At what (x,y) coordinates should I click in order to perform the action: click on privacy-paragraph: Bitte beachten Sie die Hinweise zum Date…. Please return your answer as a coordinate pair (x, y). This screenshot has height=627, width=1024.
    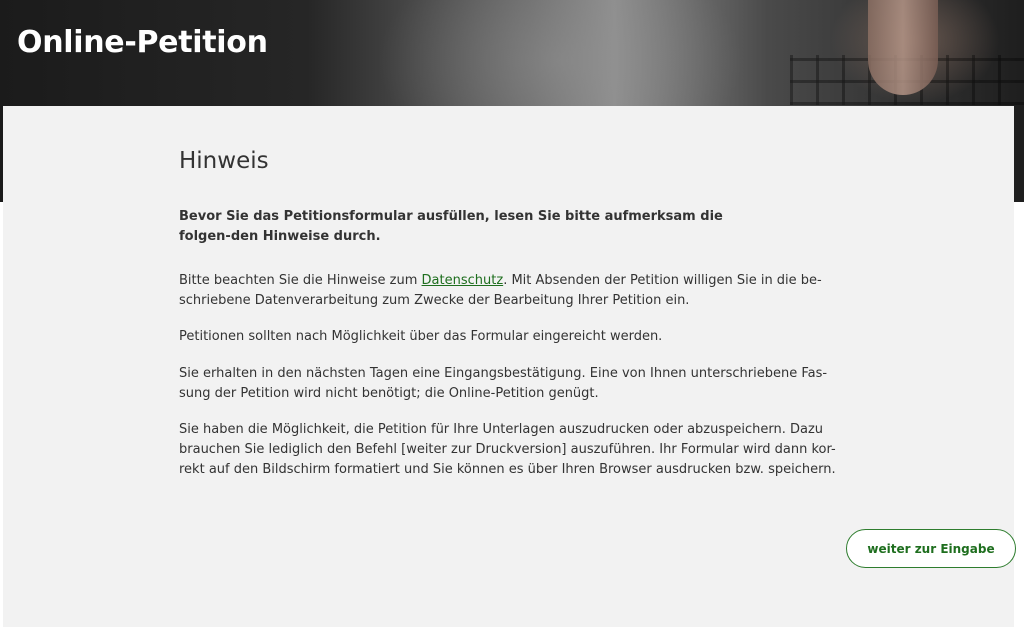
    Looking at the image, I should click on (509, 291).